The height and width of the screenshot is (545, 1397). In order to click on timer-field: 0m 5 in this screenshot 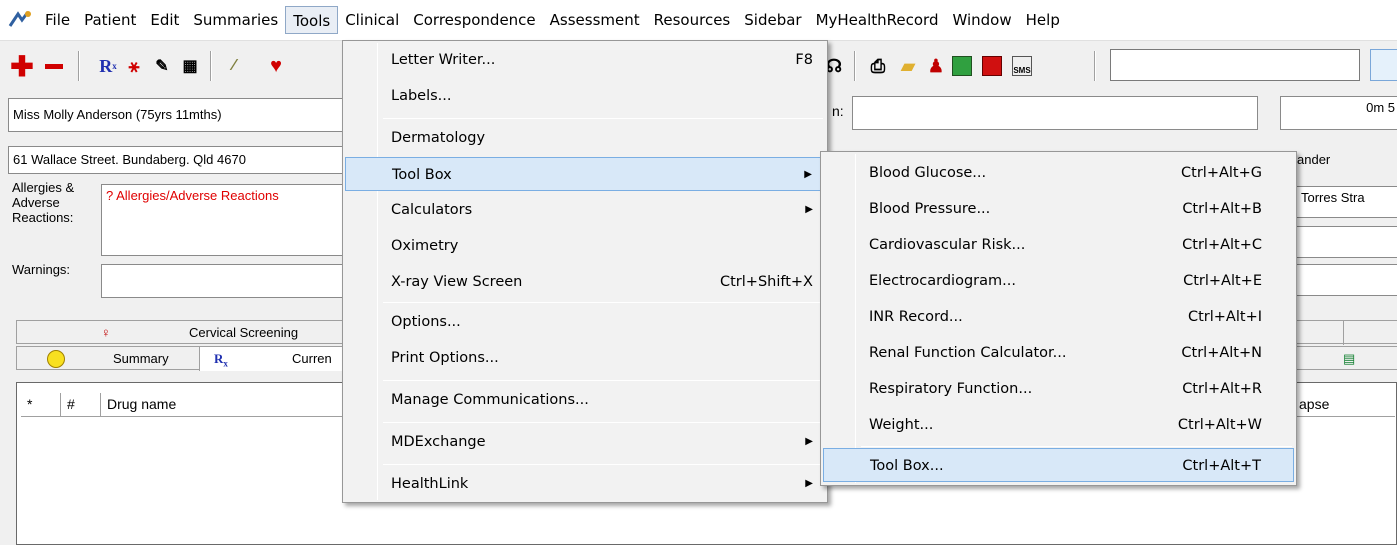, I will do `click(1338, 113)`.